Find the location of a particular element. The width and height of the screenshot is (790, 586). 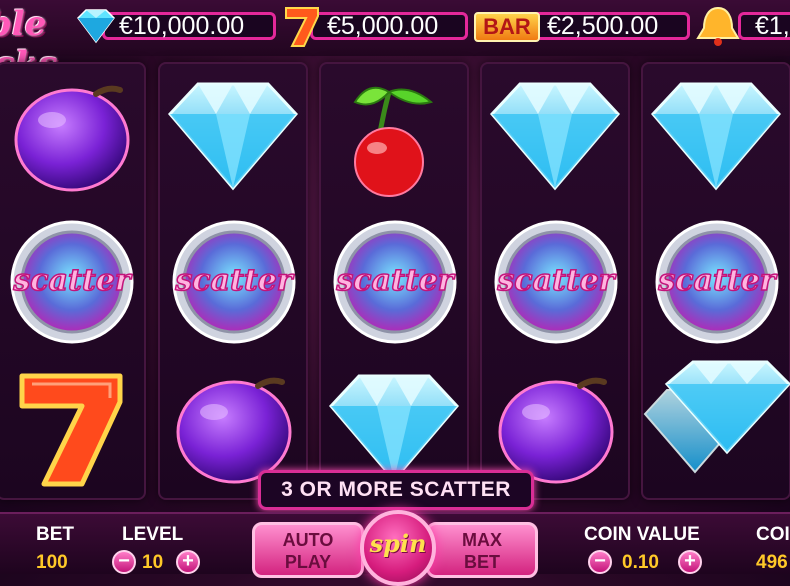

level-plus-button: + is located at coordinates (188, 562).